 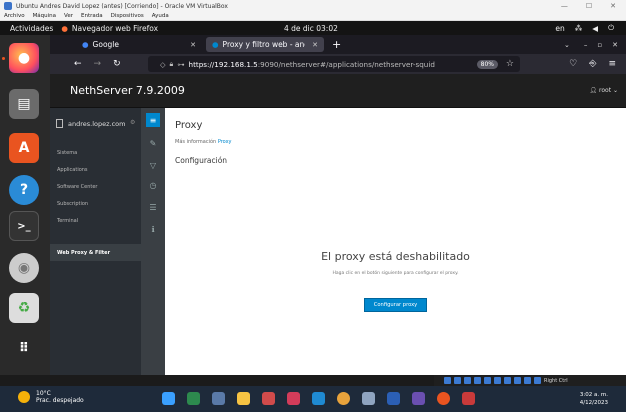 I want to click on nav-subscription: Subscription, so click(x=95, y=203).